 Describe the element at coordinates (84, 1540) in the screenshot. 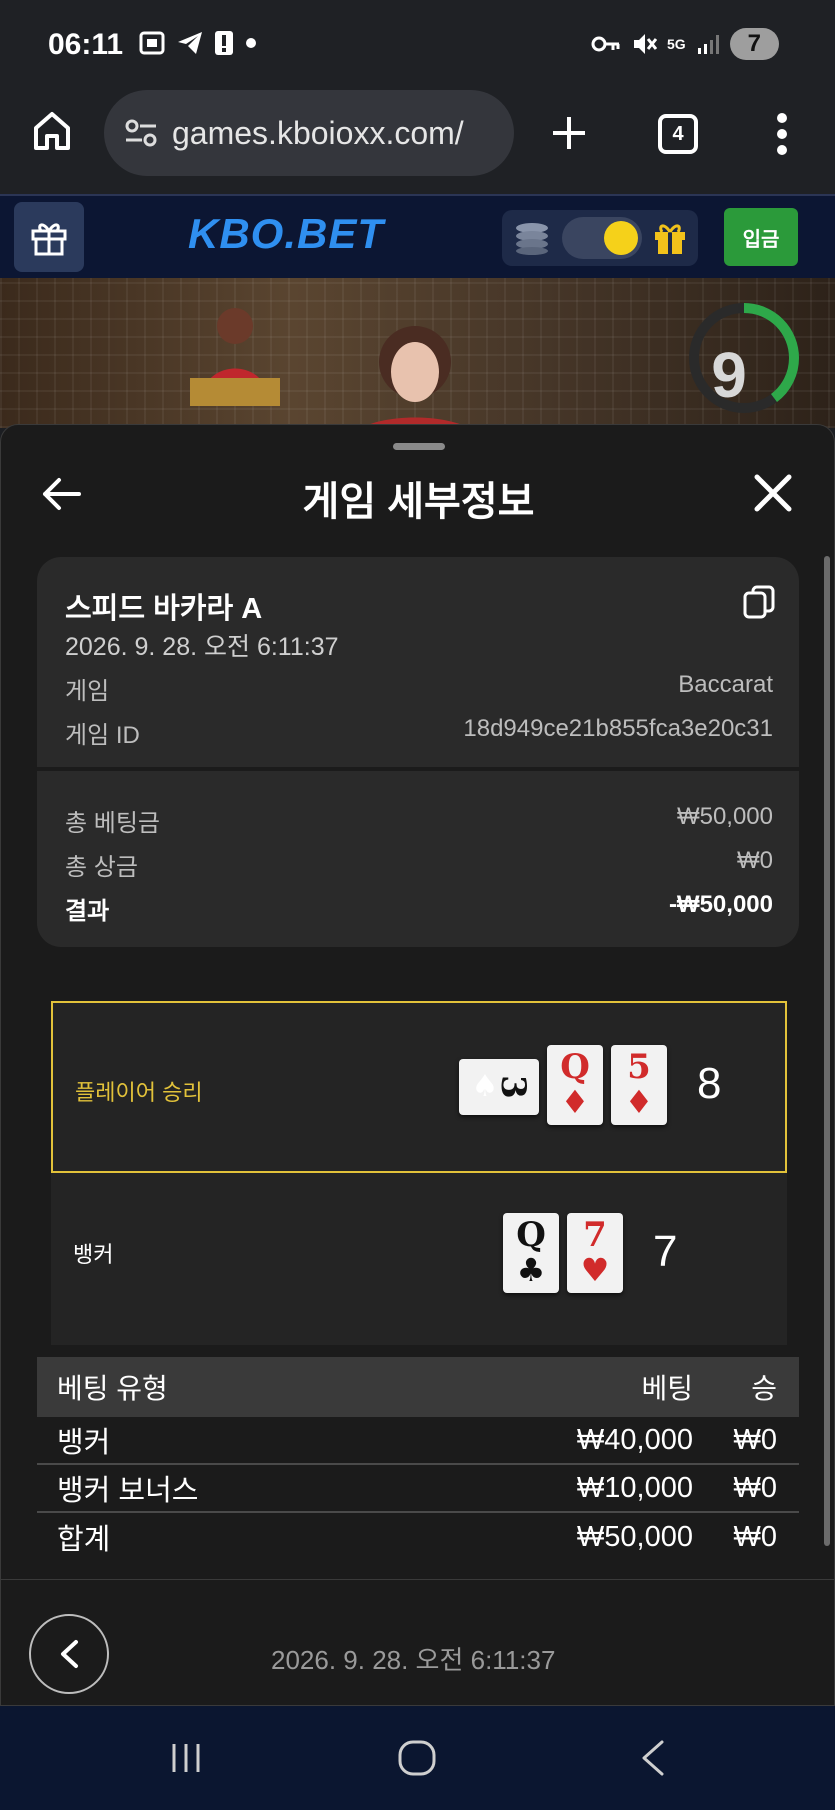

I see `row-bet-type: 합계` at that location.